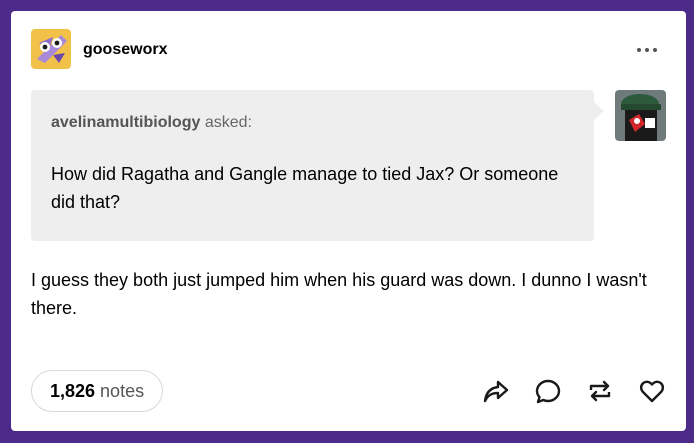 This screenshot has width=694, height=443. I want to click on reply-icon, so click(548, 391).